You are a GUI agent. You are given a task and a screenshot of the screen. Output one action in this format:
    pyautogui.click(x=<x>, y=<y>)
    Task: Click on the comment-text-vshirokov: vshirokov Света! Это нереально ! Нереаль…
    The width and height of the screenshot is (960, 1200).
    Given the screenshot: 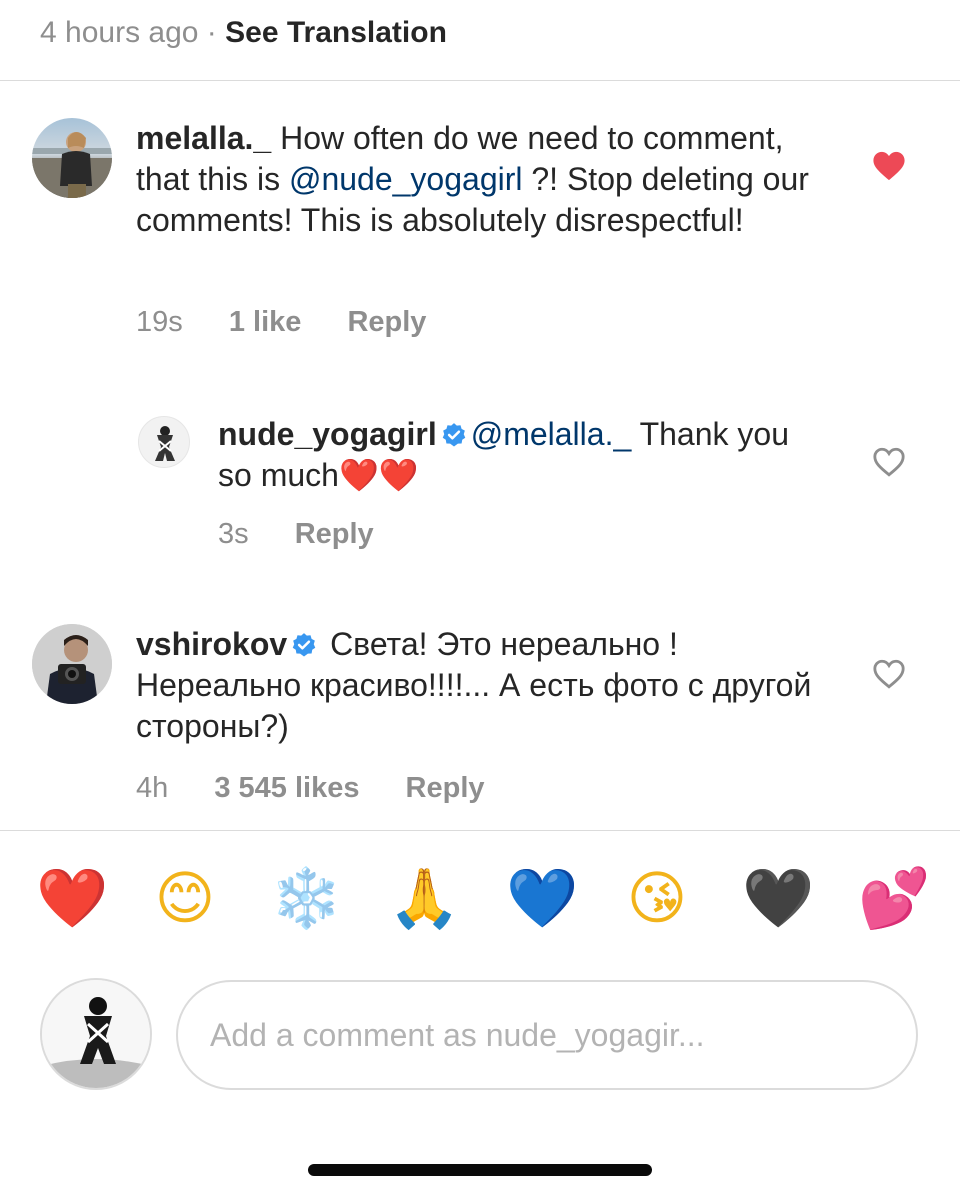 What is the action you would take?
    pyautogui.click(x=486, y=685)
    